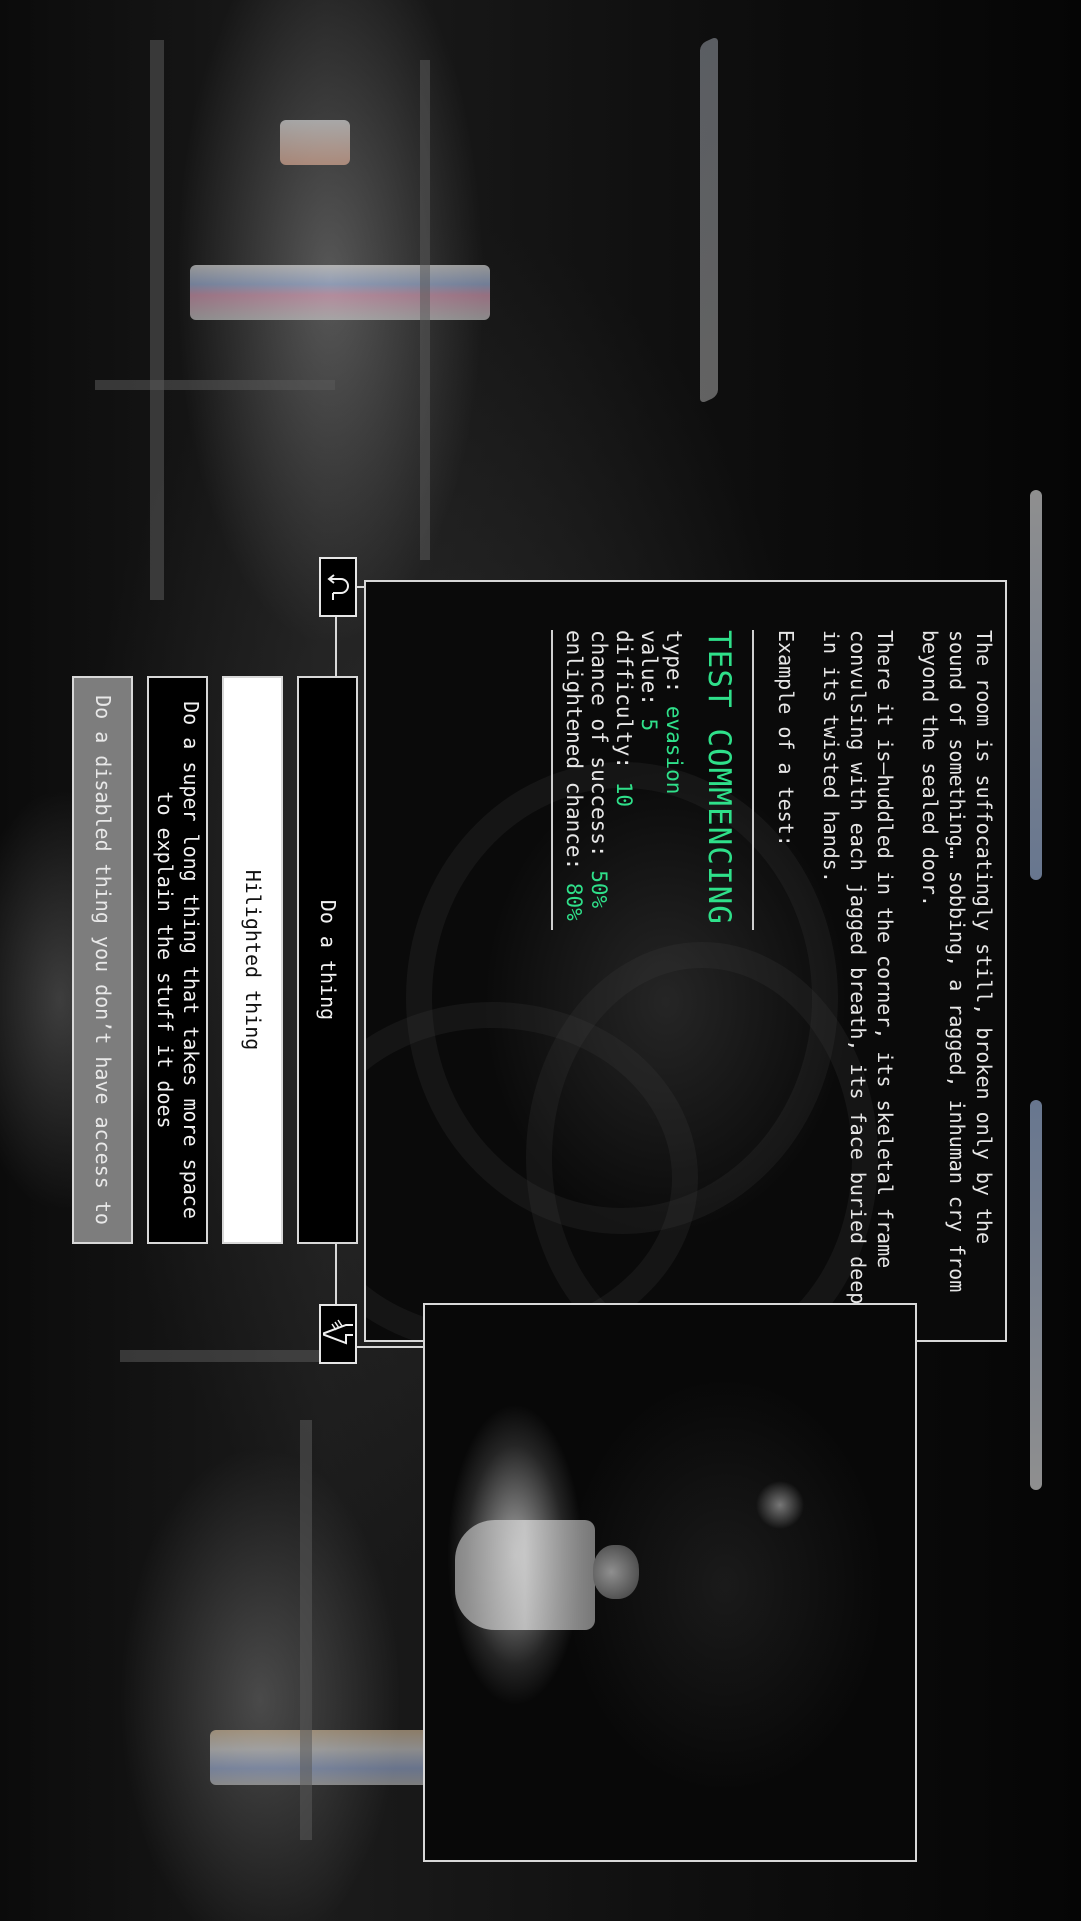  I want to click on stat-label: difficulty:, so click(624, 700).